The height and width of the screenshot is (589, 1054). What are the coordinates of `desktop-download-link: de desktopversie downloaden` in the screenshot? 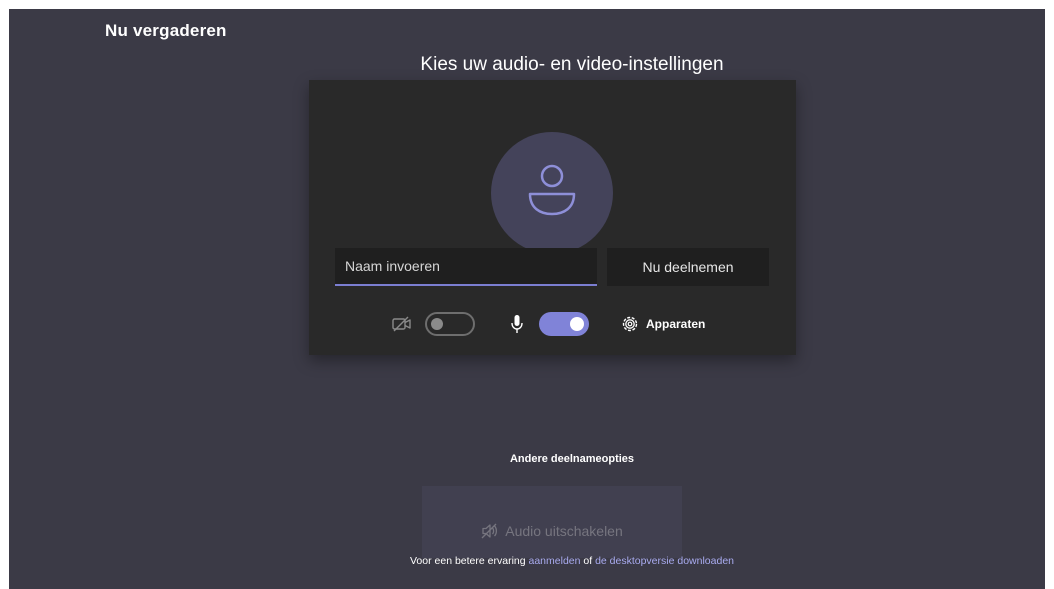 It's located at (664, 561).